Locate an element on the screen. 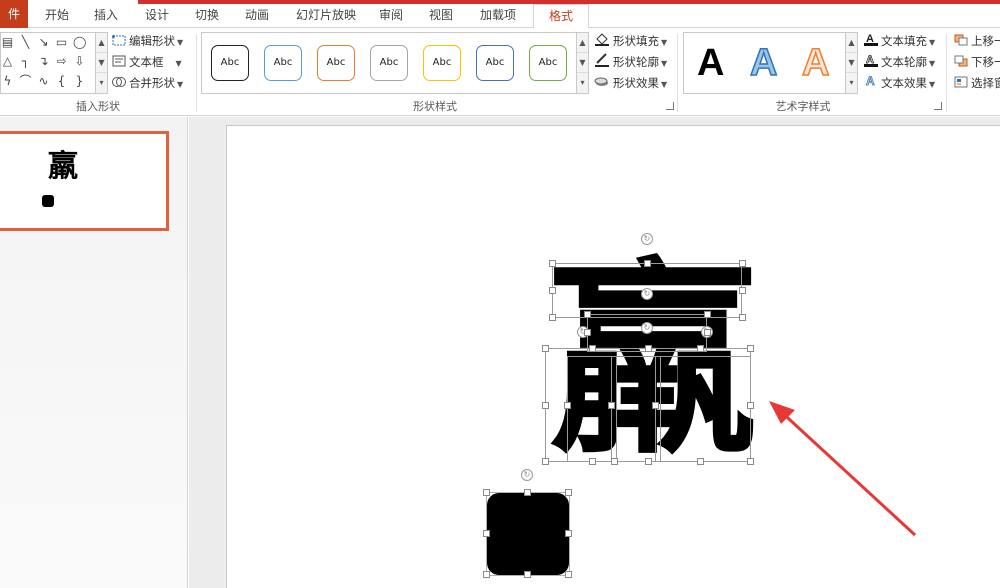  shapes-gallery: ▤ ╲ ↘ ▭ ◯ △ ┐ ↴ ⇨ ⇩ ϟ ⌒ ∿ { } ▲ ▼ ▾ is located at coordinates (54, 63).